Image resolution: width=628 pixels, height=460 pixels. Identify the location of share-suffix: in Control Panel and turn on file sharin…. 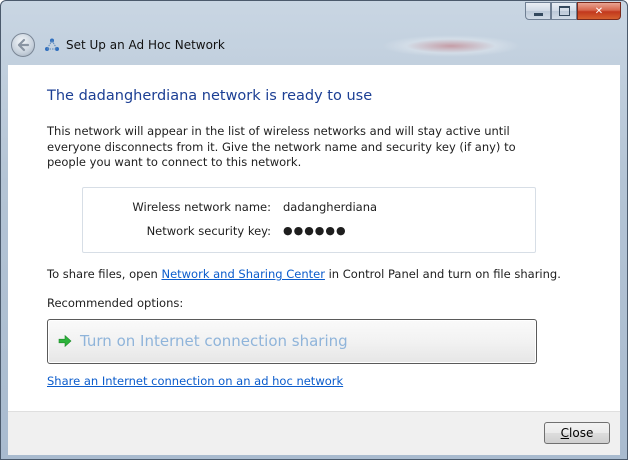
(442, 274).